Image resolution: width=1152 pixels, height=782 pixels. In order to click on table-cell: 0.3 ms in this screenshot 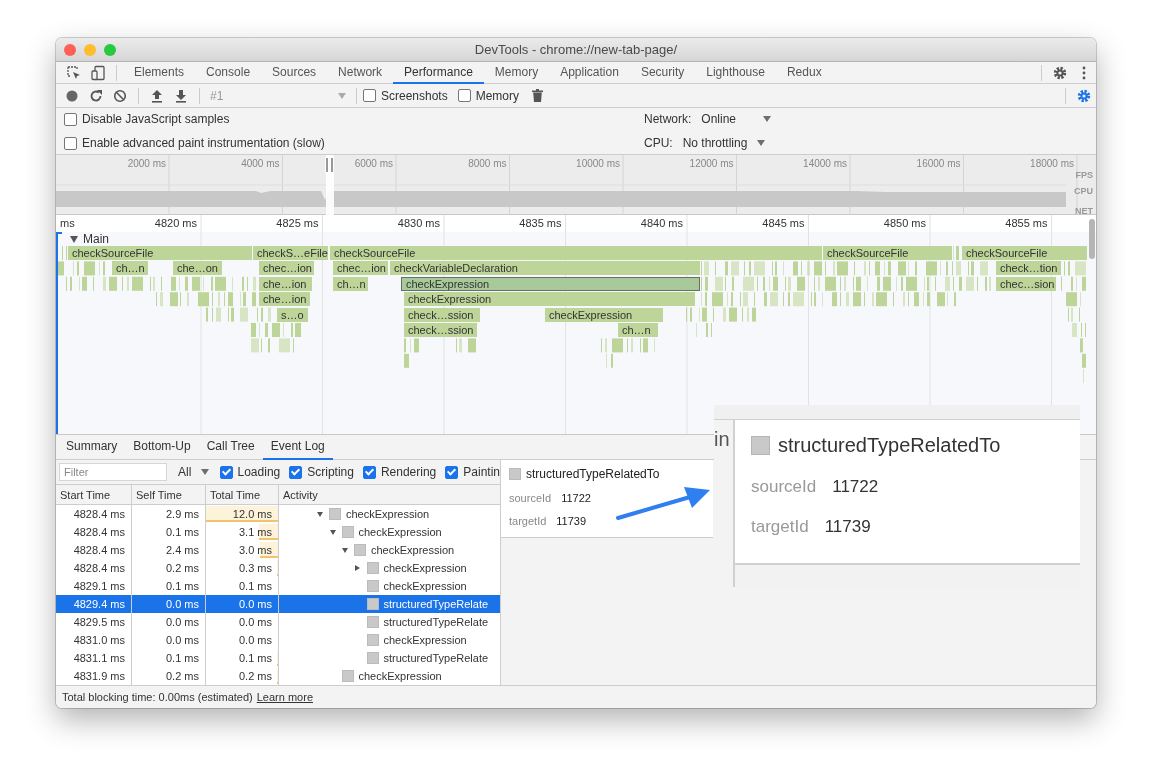, I will do `click(255, 568)`.